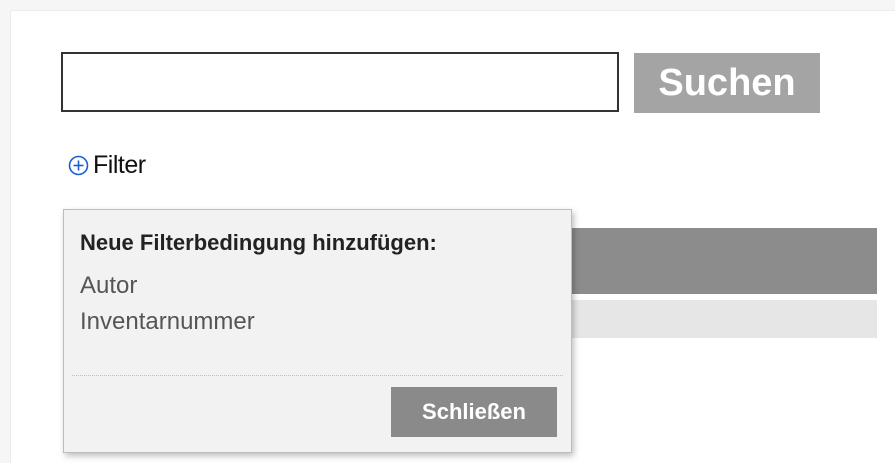 Image resolution: width=895 pixels, height=463 pixels. I want to click on close-button: Schließen, so click(474, 412).